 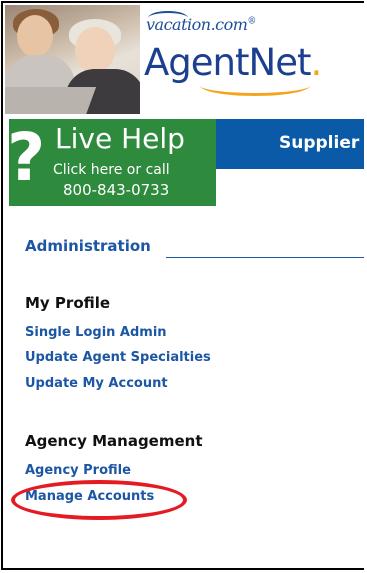 I want to click on administration-divider, so click(x=265, y=257).